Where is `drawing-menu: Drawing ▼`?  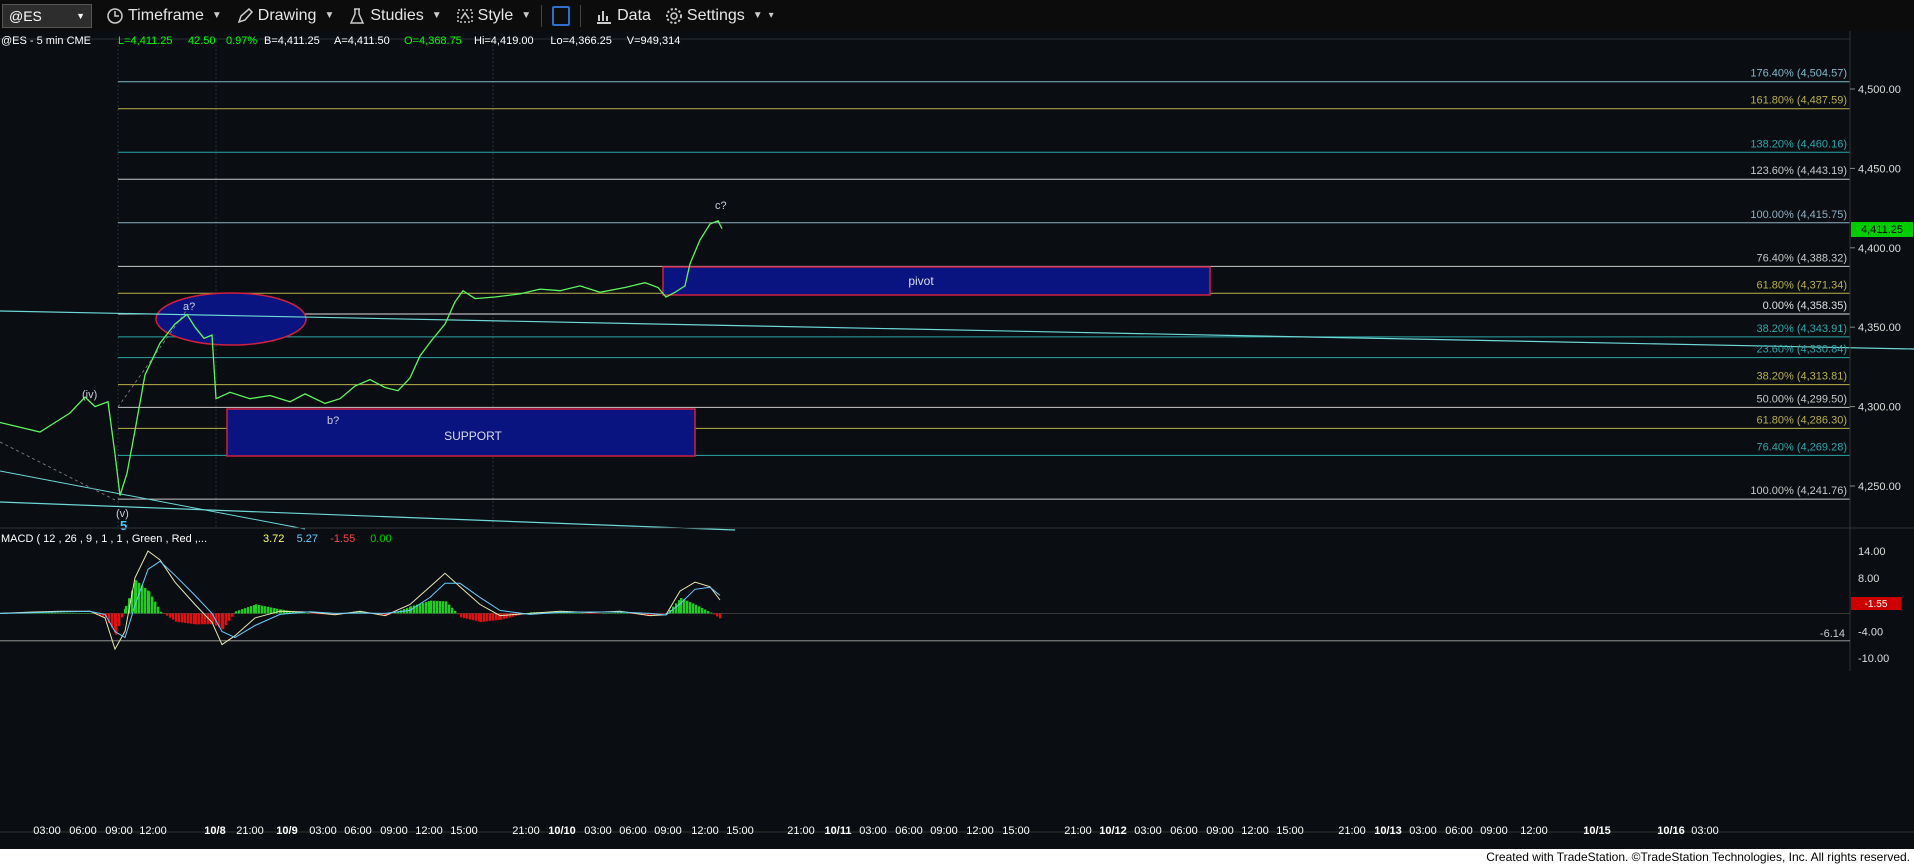
drawing-menu: Drawing ▼ is located at coordinates (285, 16).